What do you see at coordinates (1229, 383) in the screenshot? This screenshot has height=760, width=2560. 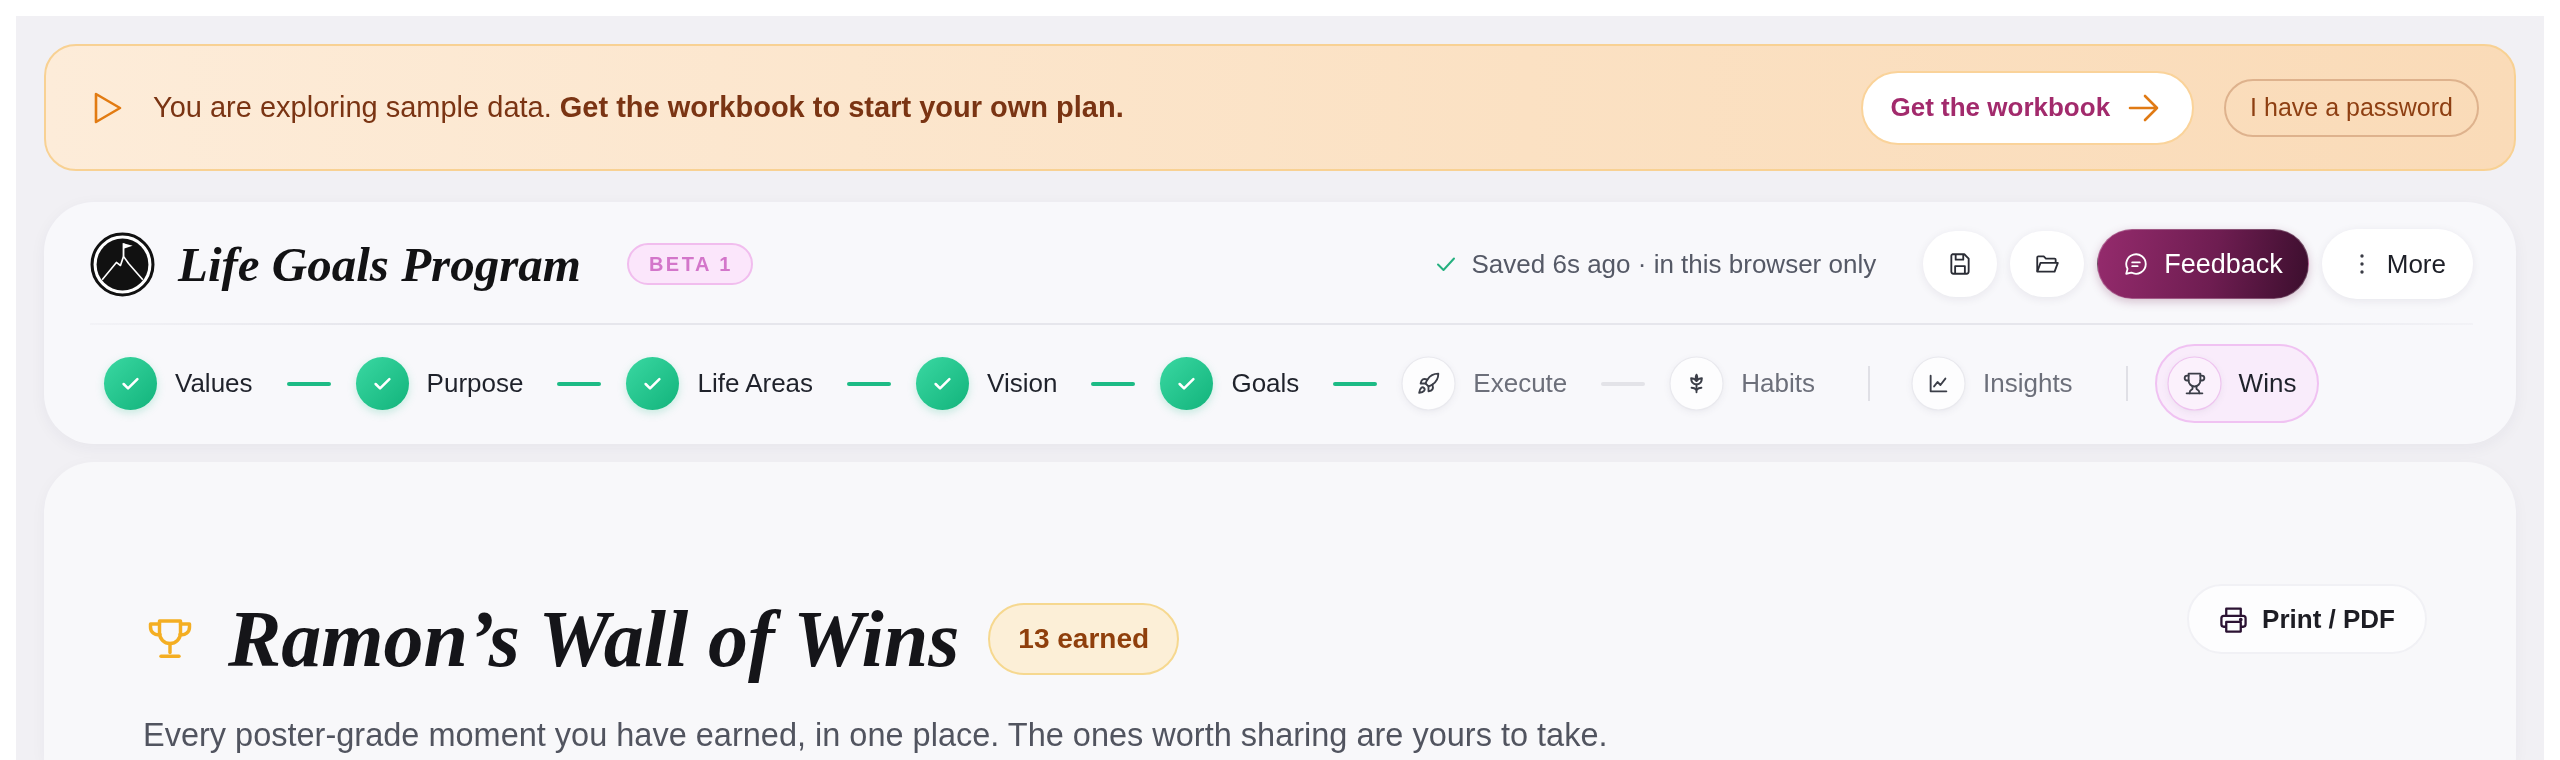 I see `step-tab: Goals` at bounding box center [1229, 383].